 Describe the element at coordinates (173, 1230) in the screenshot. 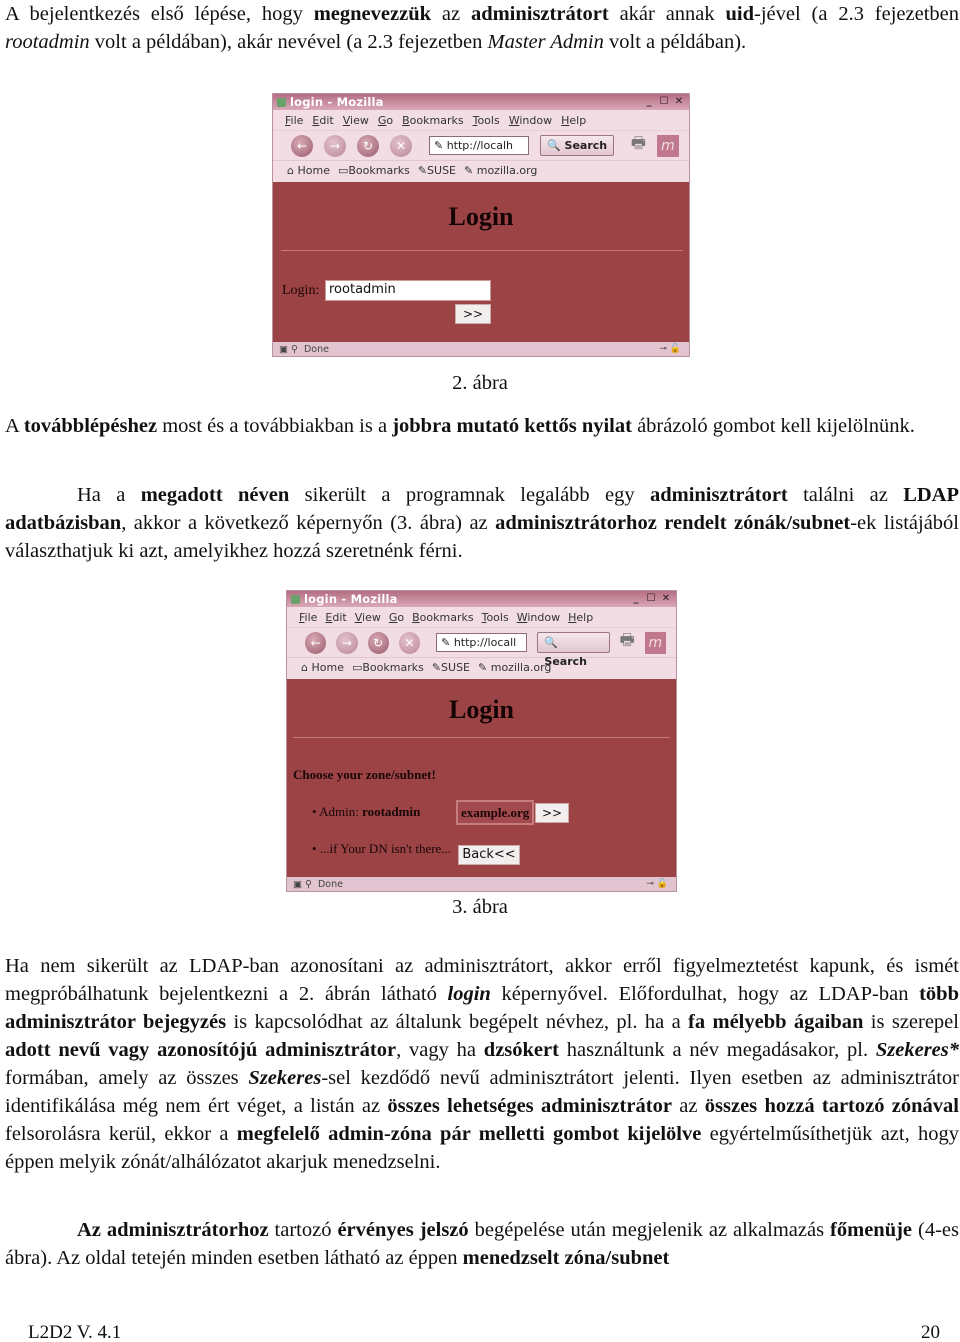

I see `emphasized-text: Az adminisztrátorhoz` at that location.